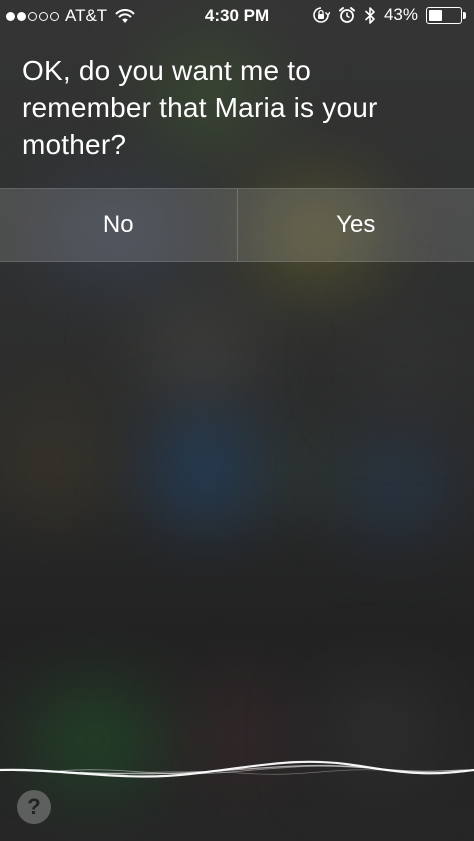 This screenshot has width=474, height=841. What do you see at coordinates (118, 225) in the screenshot?
I see `no-button: No` at bounding box center [118, 225].